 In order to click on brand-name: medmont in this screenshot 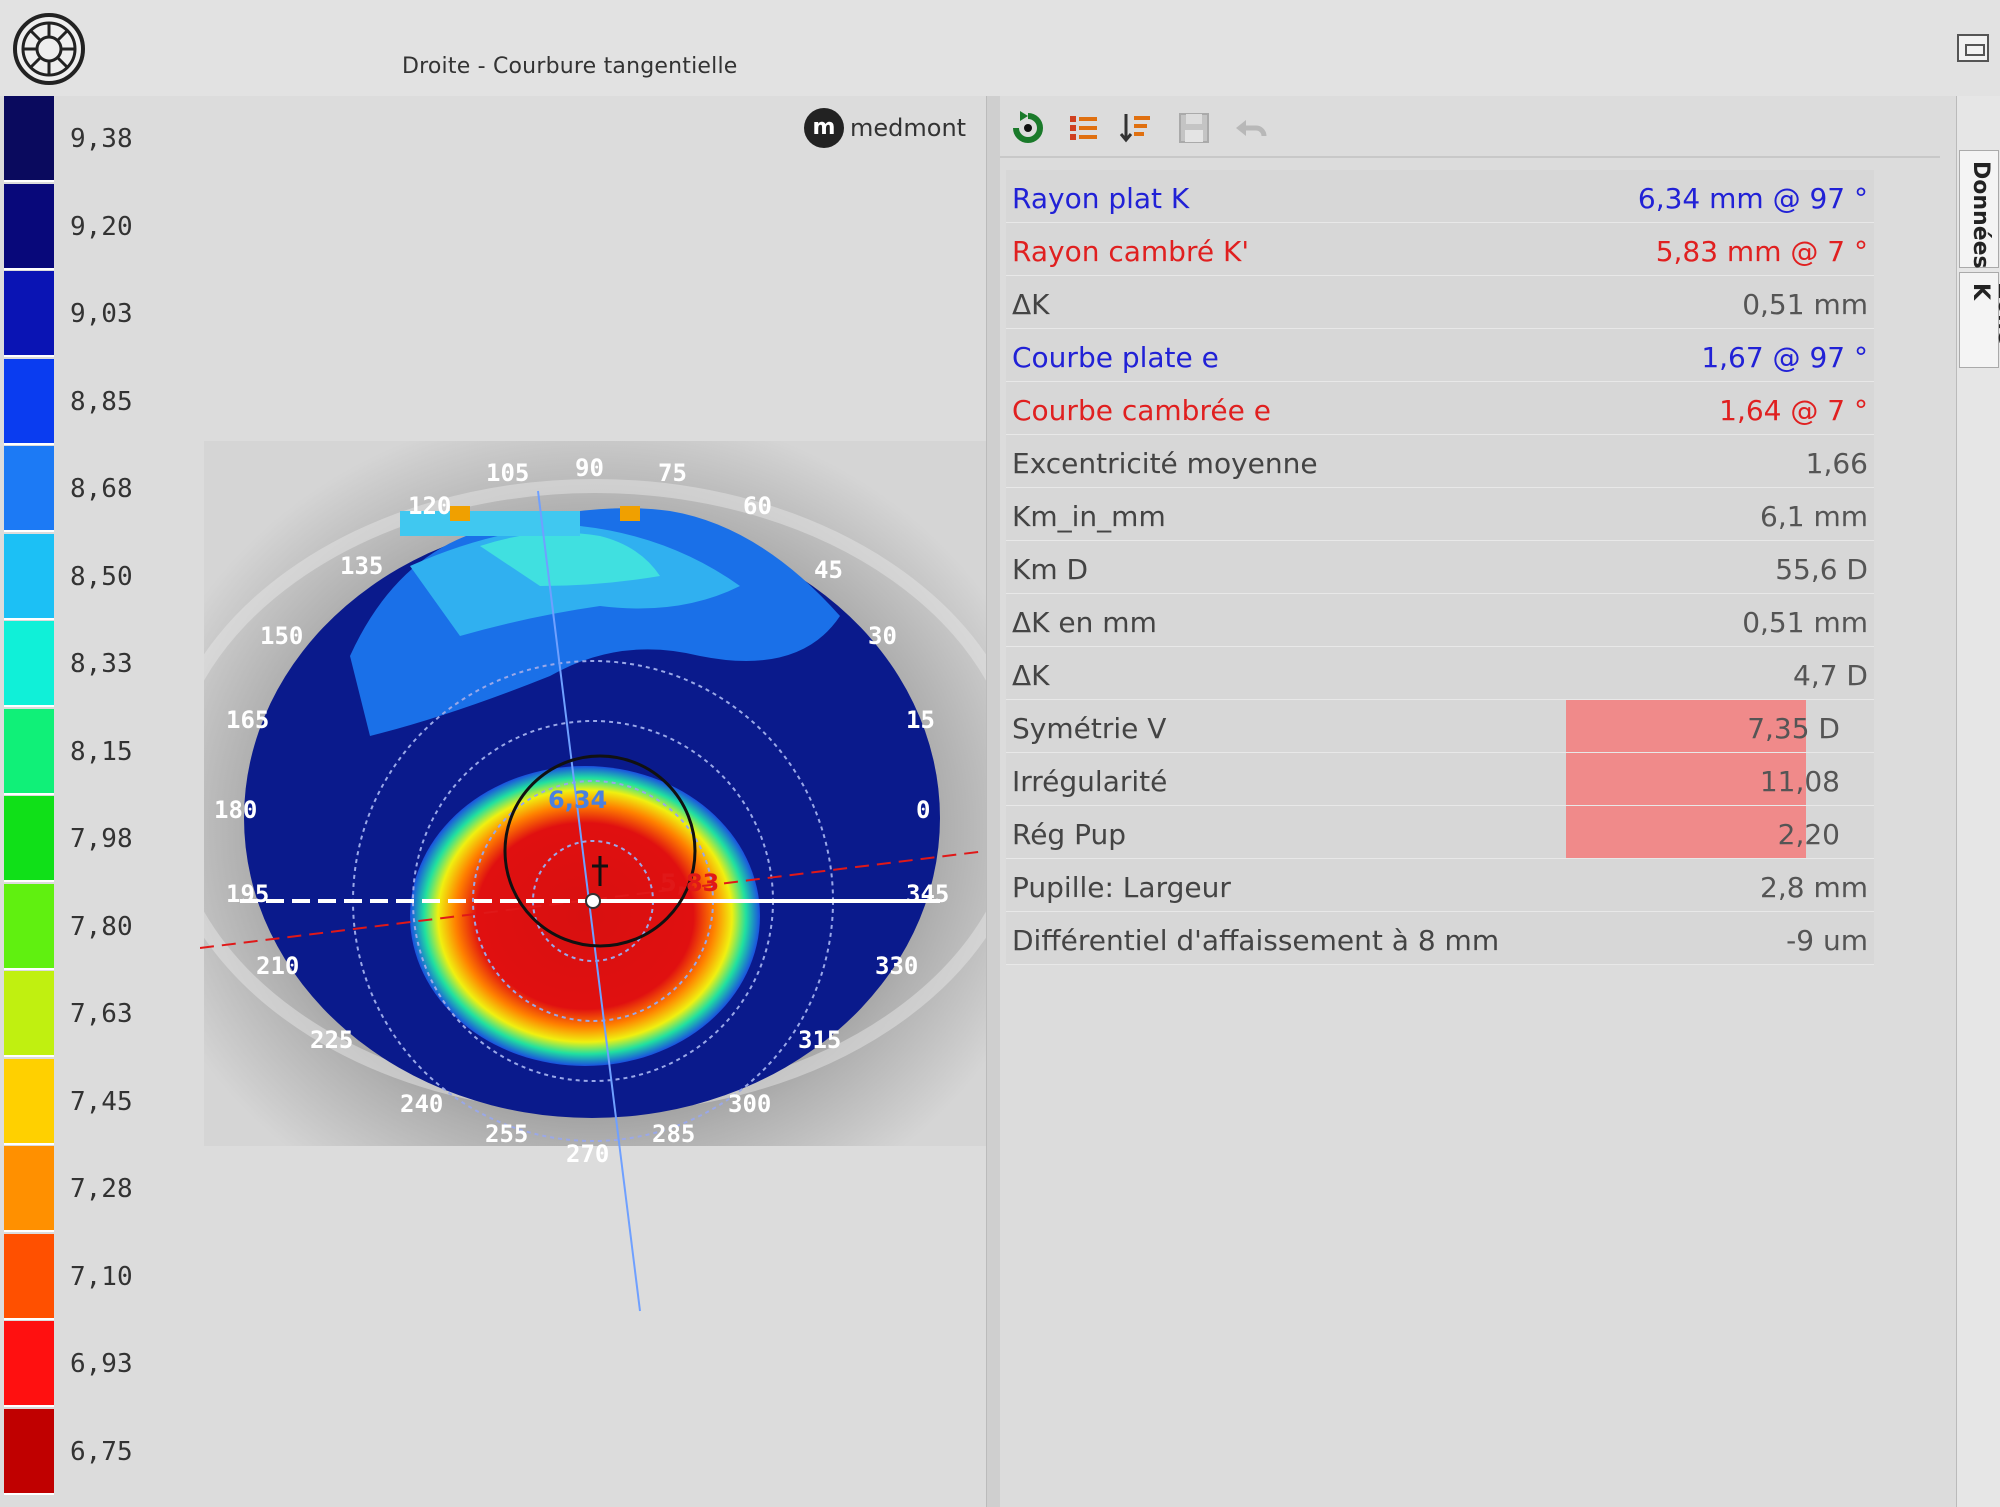, I will do `click(908, 128)`.